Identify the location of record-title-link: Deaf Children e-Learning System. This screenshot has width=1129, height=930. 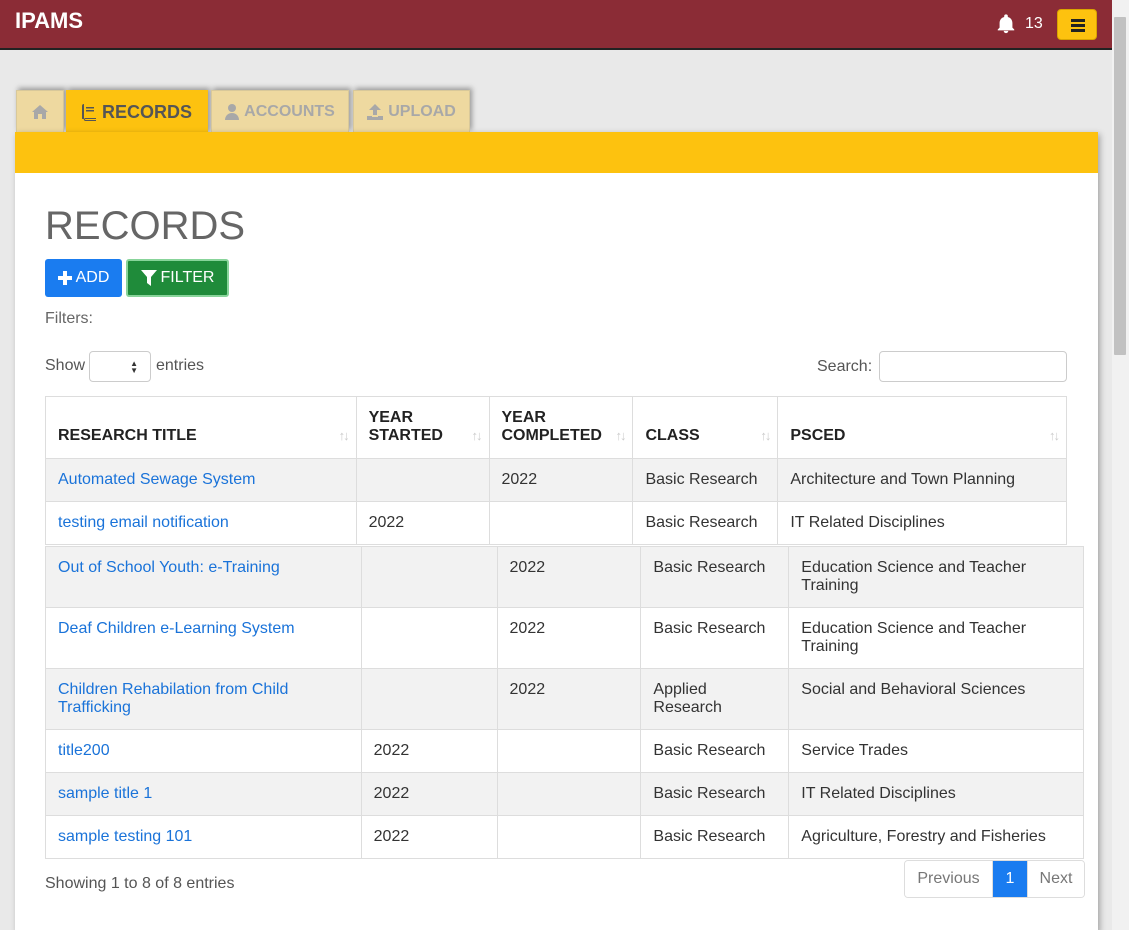
(176, 628).